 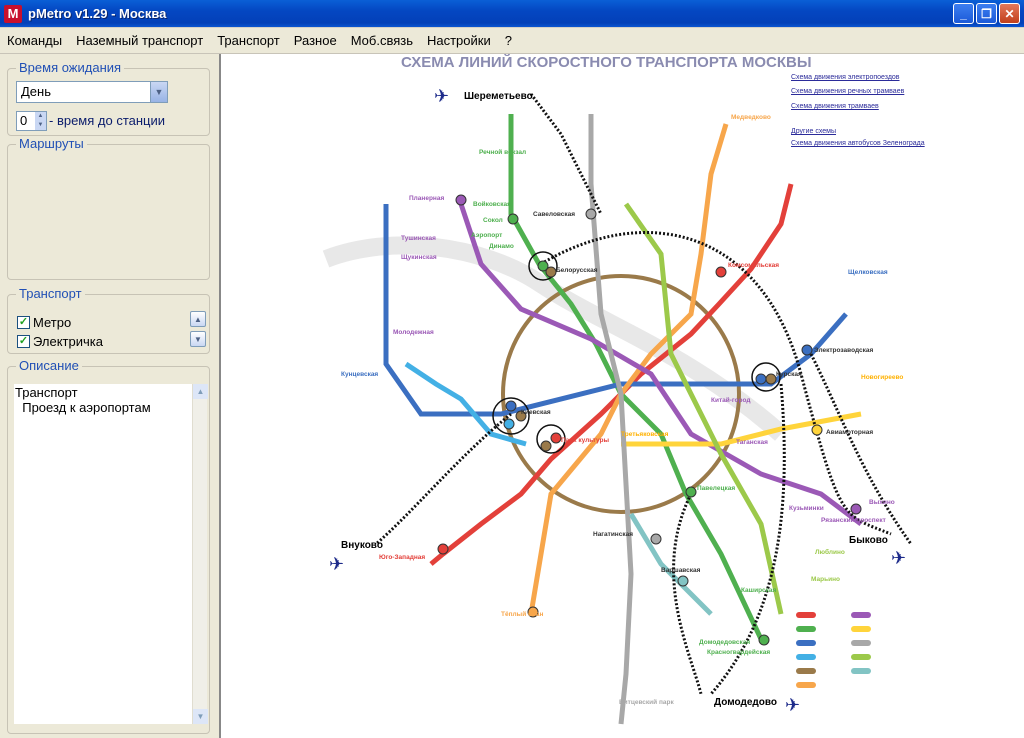 I want to click on description-group-title: Описание, so click(x=49, y=365).